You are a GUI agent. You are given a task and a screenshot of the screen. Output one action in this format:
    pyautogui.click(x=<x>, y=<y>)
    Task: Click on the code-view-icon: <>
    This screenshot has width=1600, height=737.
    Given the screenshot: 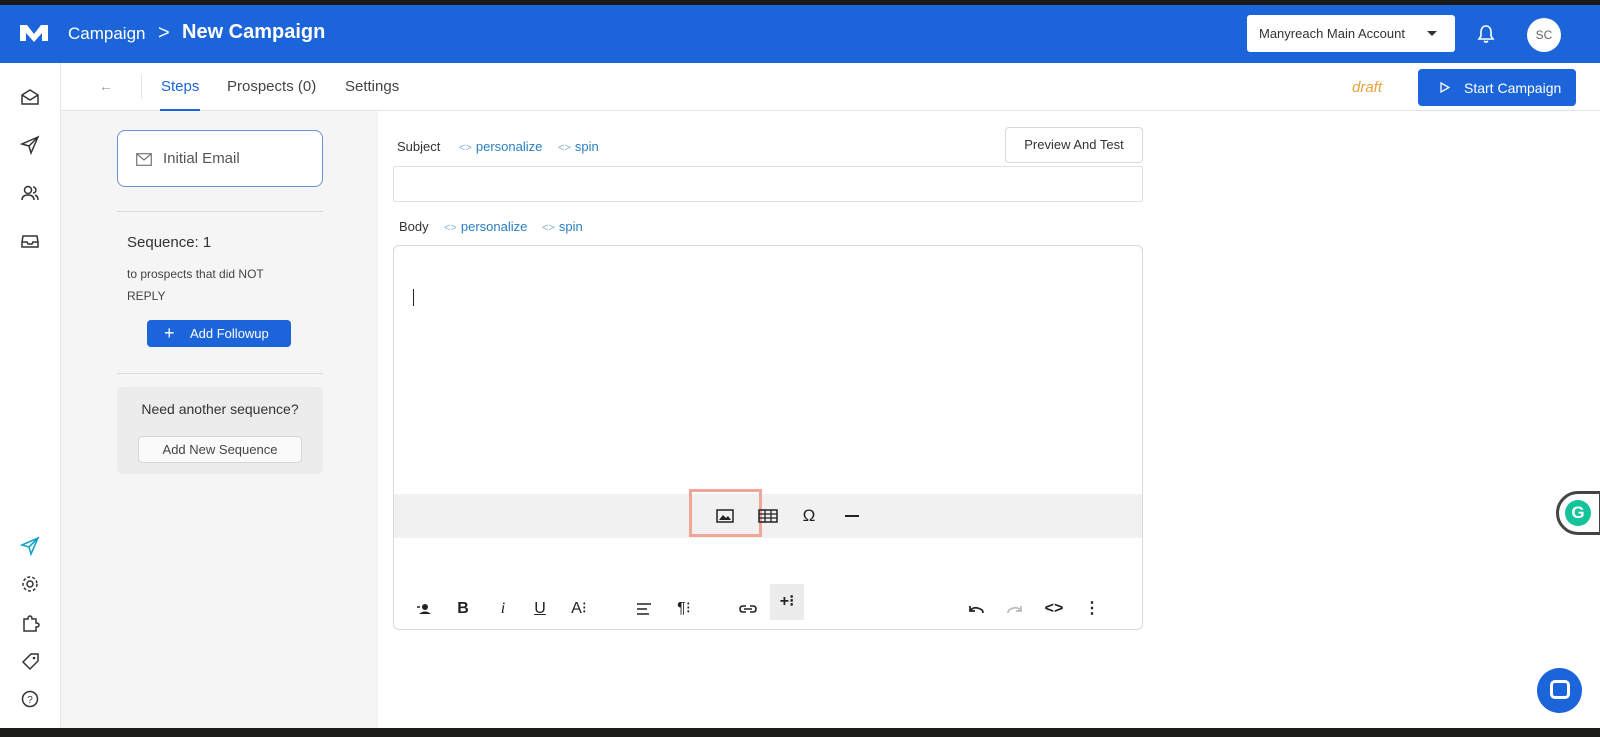 What is the action you would take?
    pyautogui.click(x=1054, y=609)
    